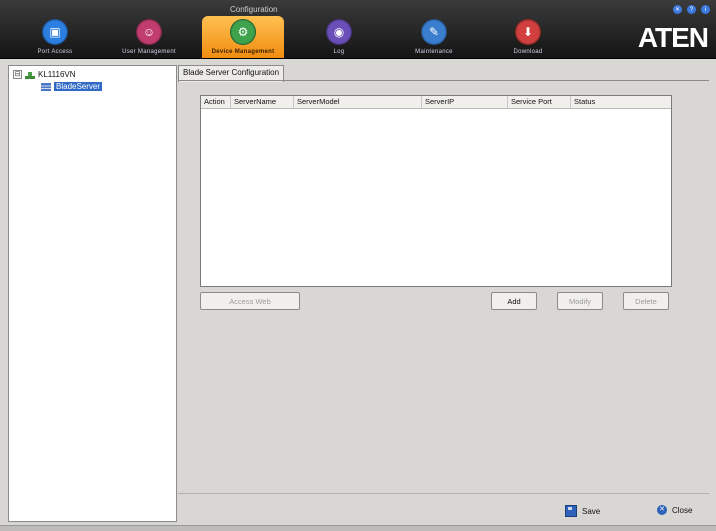  What do you see at coordinates (55, 32) in the screenshot?
I see `port-access-icon: ▣` at bounding box center [55, 32].